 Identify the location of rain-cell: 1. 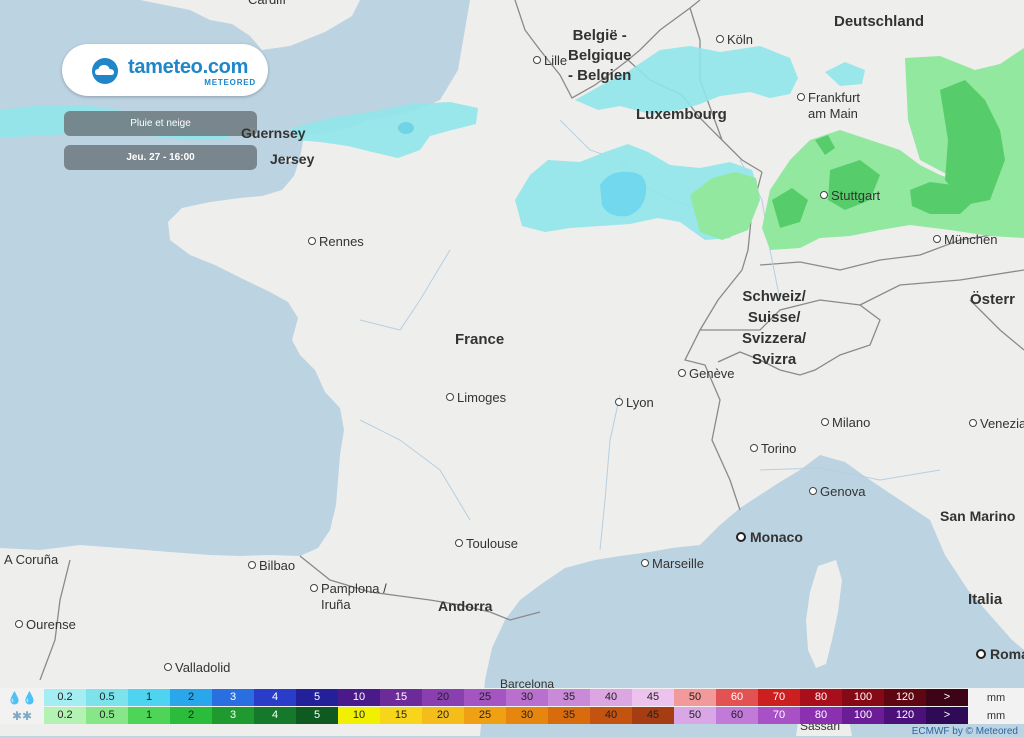
(149, 697).